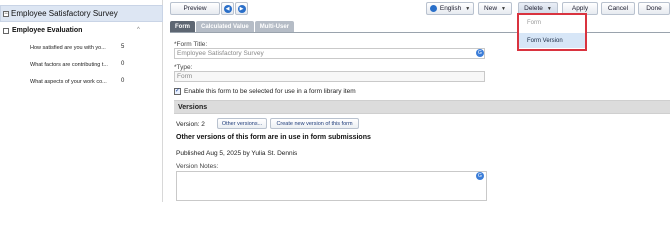  I want to click on menu-item-form: Form, so click(534, 22).